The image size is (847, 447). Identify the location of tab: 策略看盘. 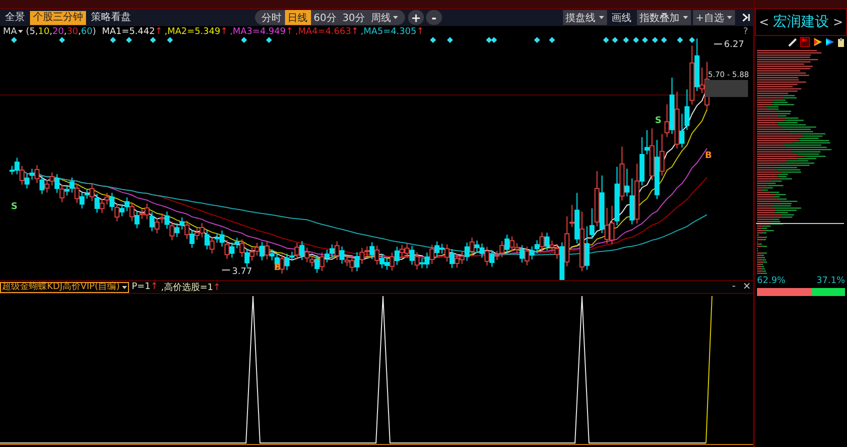
(111, 17).